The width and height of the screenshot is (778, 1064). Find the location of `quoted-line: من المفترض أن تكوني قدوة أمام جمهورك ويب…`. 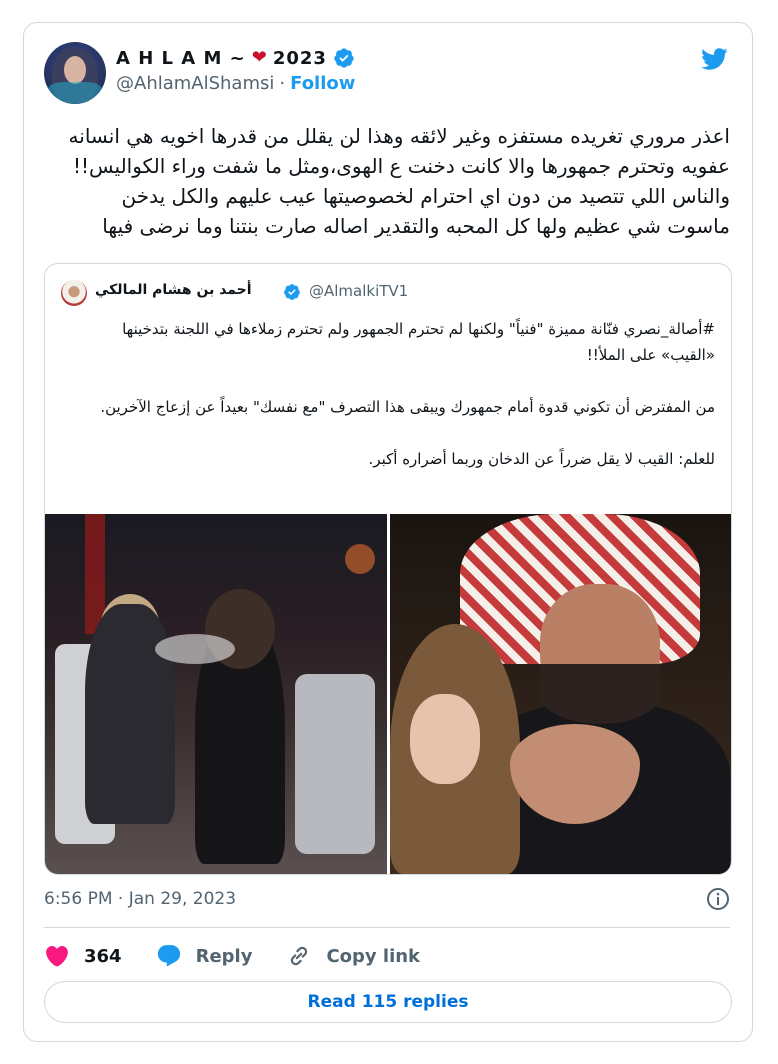

quoted-line: من المفترض أن تكوني قدوة أمام جمهورك ويب… is located at coordinates (407, 407).